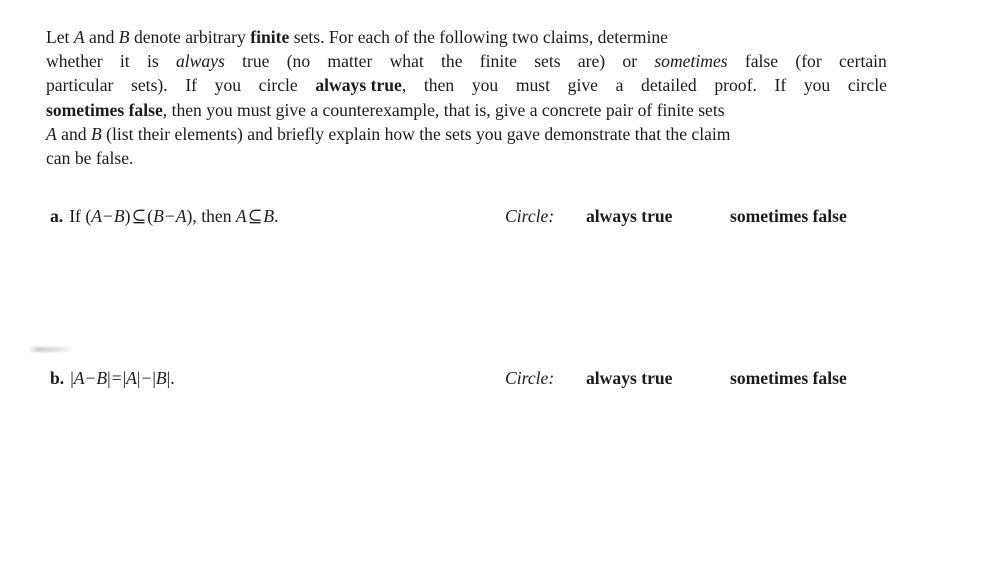 This screenshot has height=580, width=982. I want to click on circle-row-a: Circle: always true sometimes false, so click(676, 216).